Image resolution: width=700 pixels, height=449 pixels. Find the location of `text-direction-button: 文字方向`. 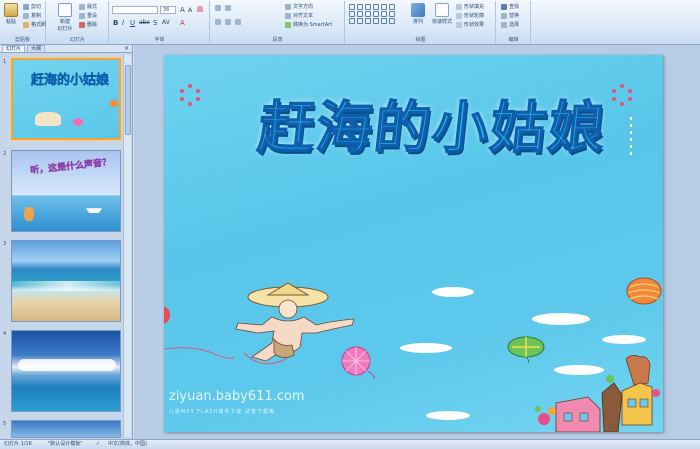

text-direction-button: 文字方向 is located at coordinates (299, 6).